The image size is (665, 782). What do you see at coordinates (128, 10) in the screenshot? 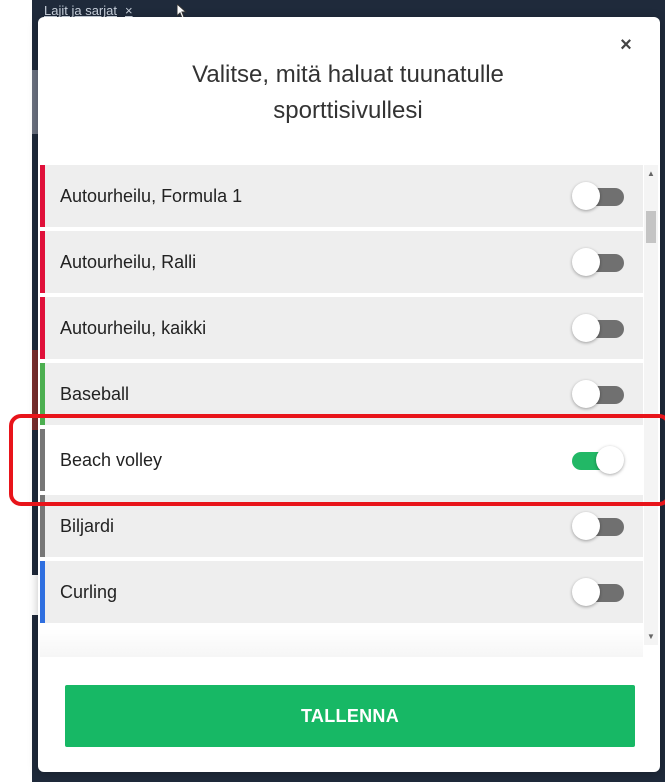
I see `background-tab-close-icon: ×` at bounding box center [128, 10].